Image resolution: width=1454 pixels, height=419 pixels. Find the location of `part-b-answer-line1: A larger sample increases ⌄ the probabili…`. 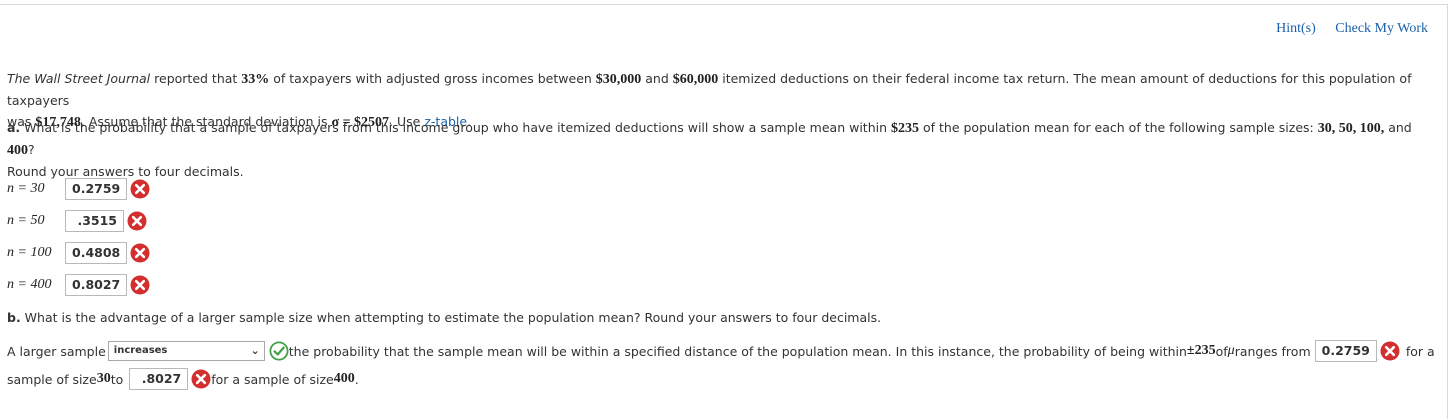

part-b-answer-line1: A larger sample increases ⌄ the probabili… is located at coordinates (727, 351).